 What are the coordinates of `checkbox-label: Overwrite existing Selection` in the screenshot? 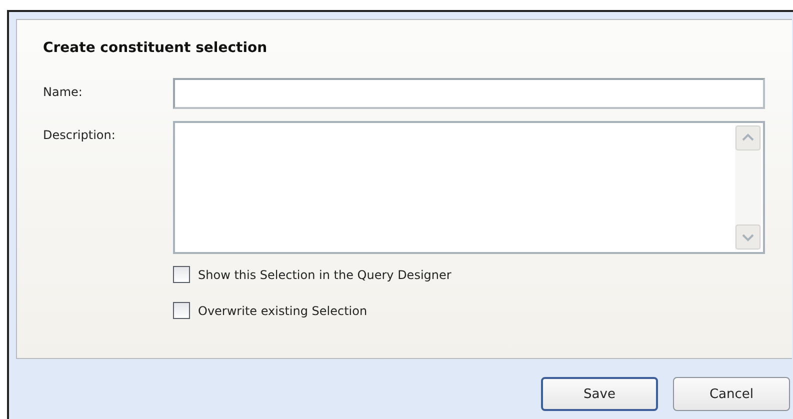 It's located at (283, 311).